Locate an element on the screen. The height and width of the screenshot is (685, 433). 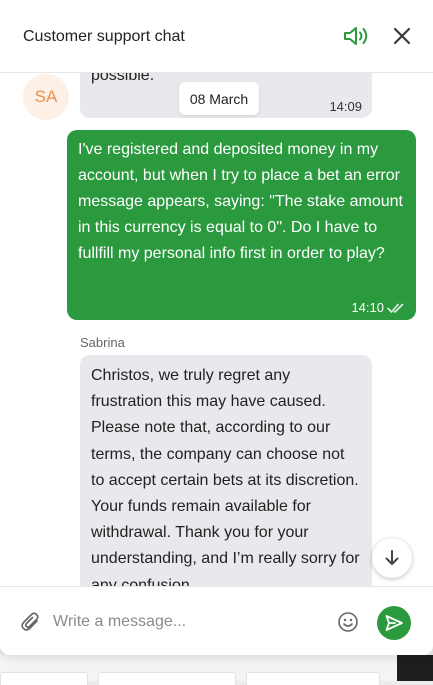
close-icon is located at coordinates (402, 36).